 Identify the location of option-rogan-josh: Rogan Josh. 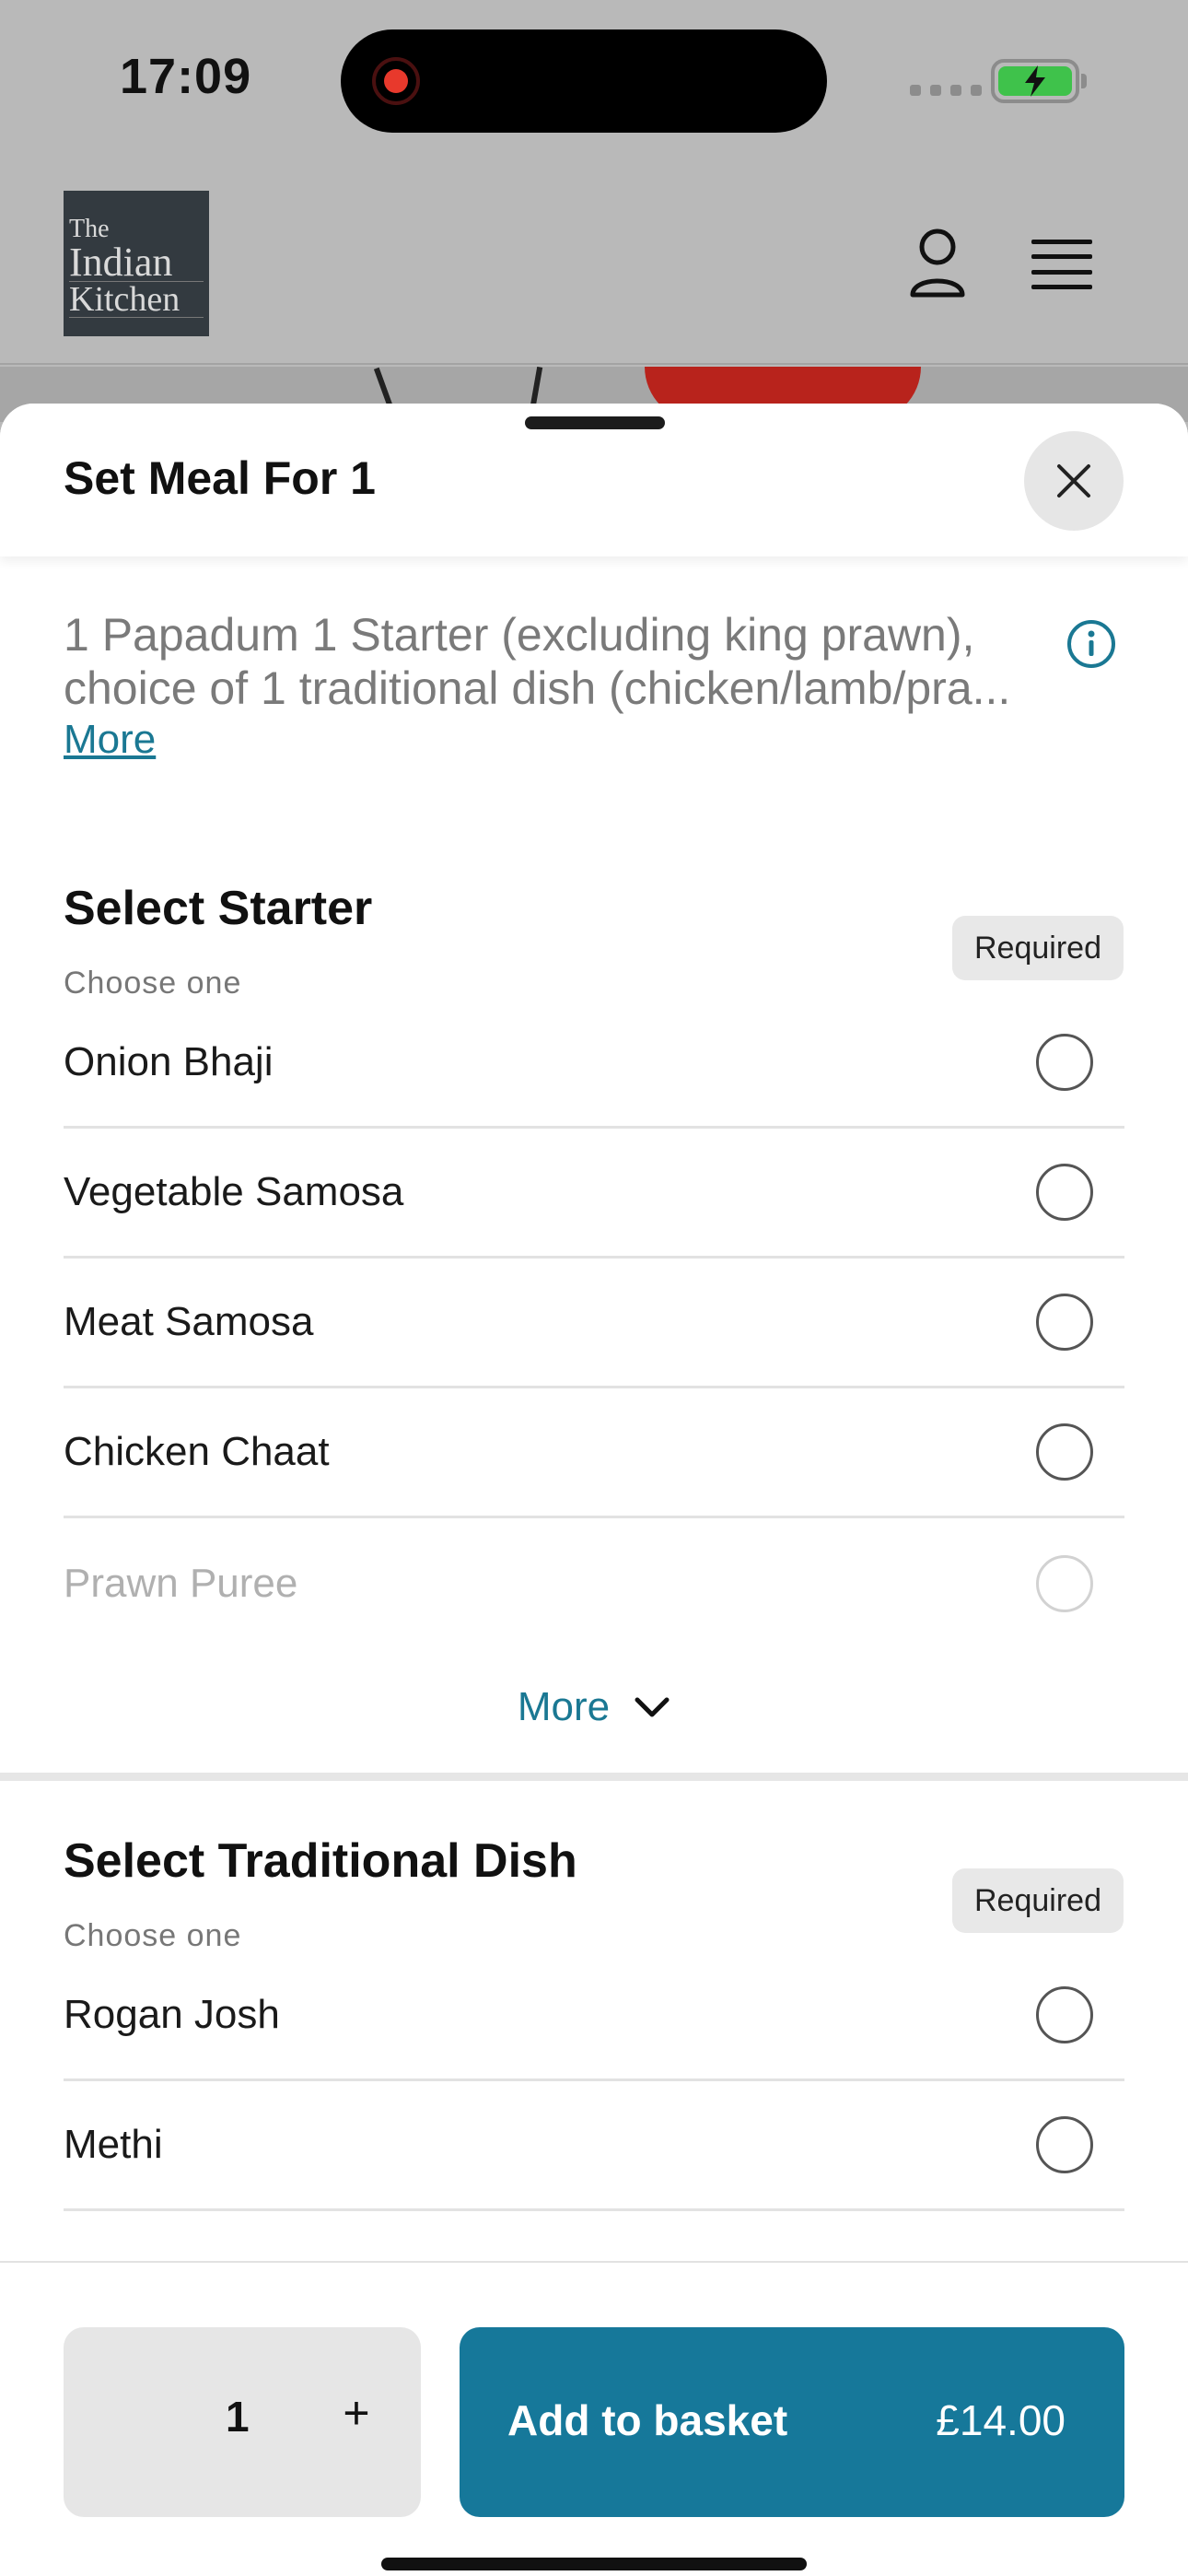
(594, 2016).